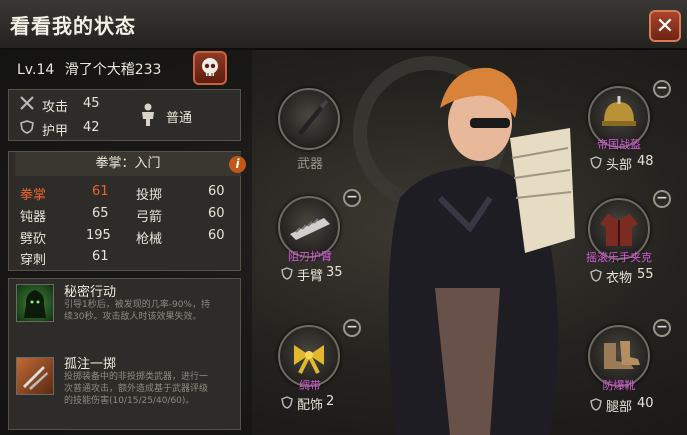 This screenshot has width=687, height=435. What do you see at coordinates (136, 389) in the screenshot?
I see `ability-desc: 次普通攻击，额外造成基于武器评级` at bounding box center [136, 389].